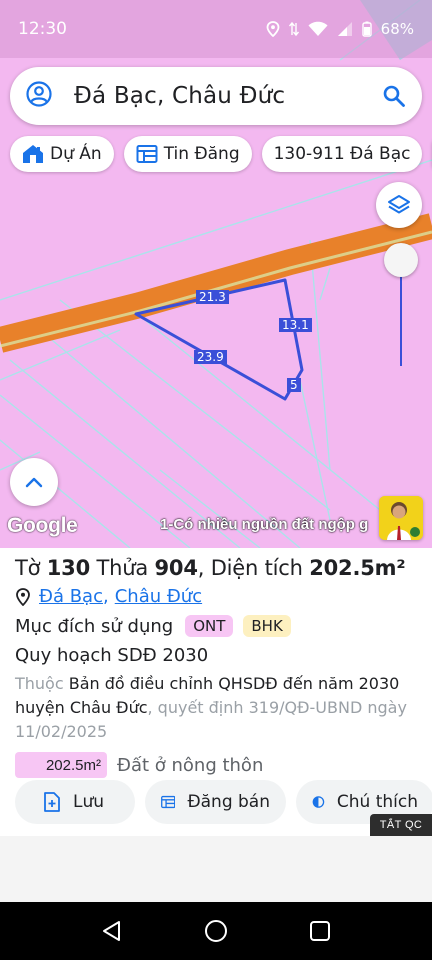 This screenshot has width=432, height=960. What do you see at coordinates (42, 29) in the screenshot?
I see `status-time: 12:30` at bounding box center [42, 29].